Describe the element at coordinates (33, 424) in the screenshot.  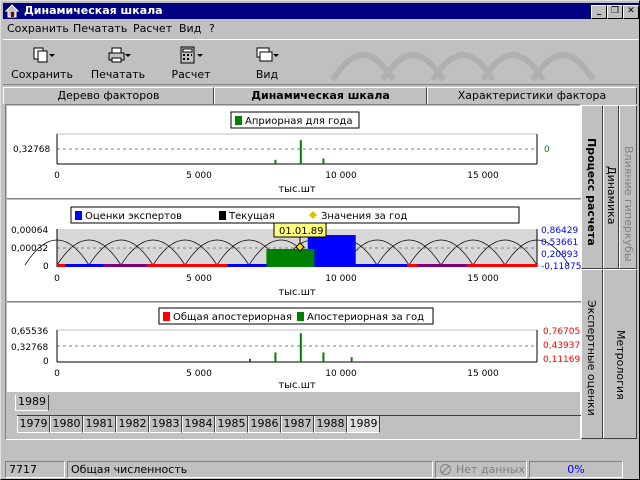
I see `year-tab-1979: 1979` at that location.